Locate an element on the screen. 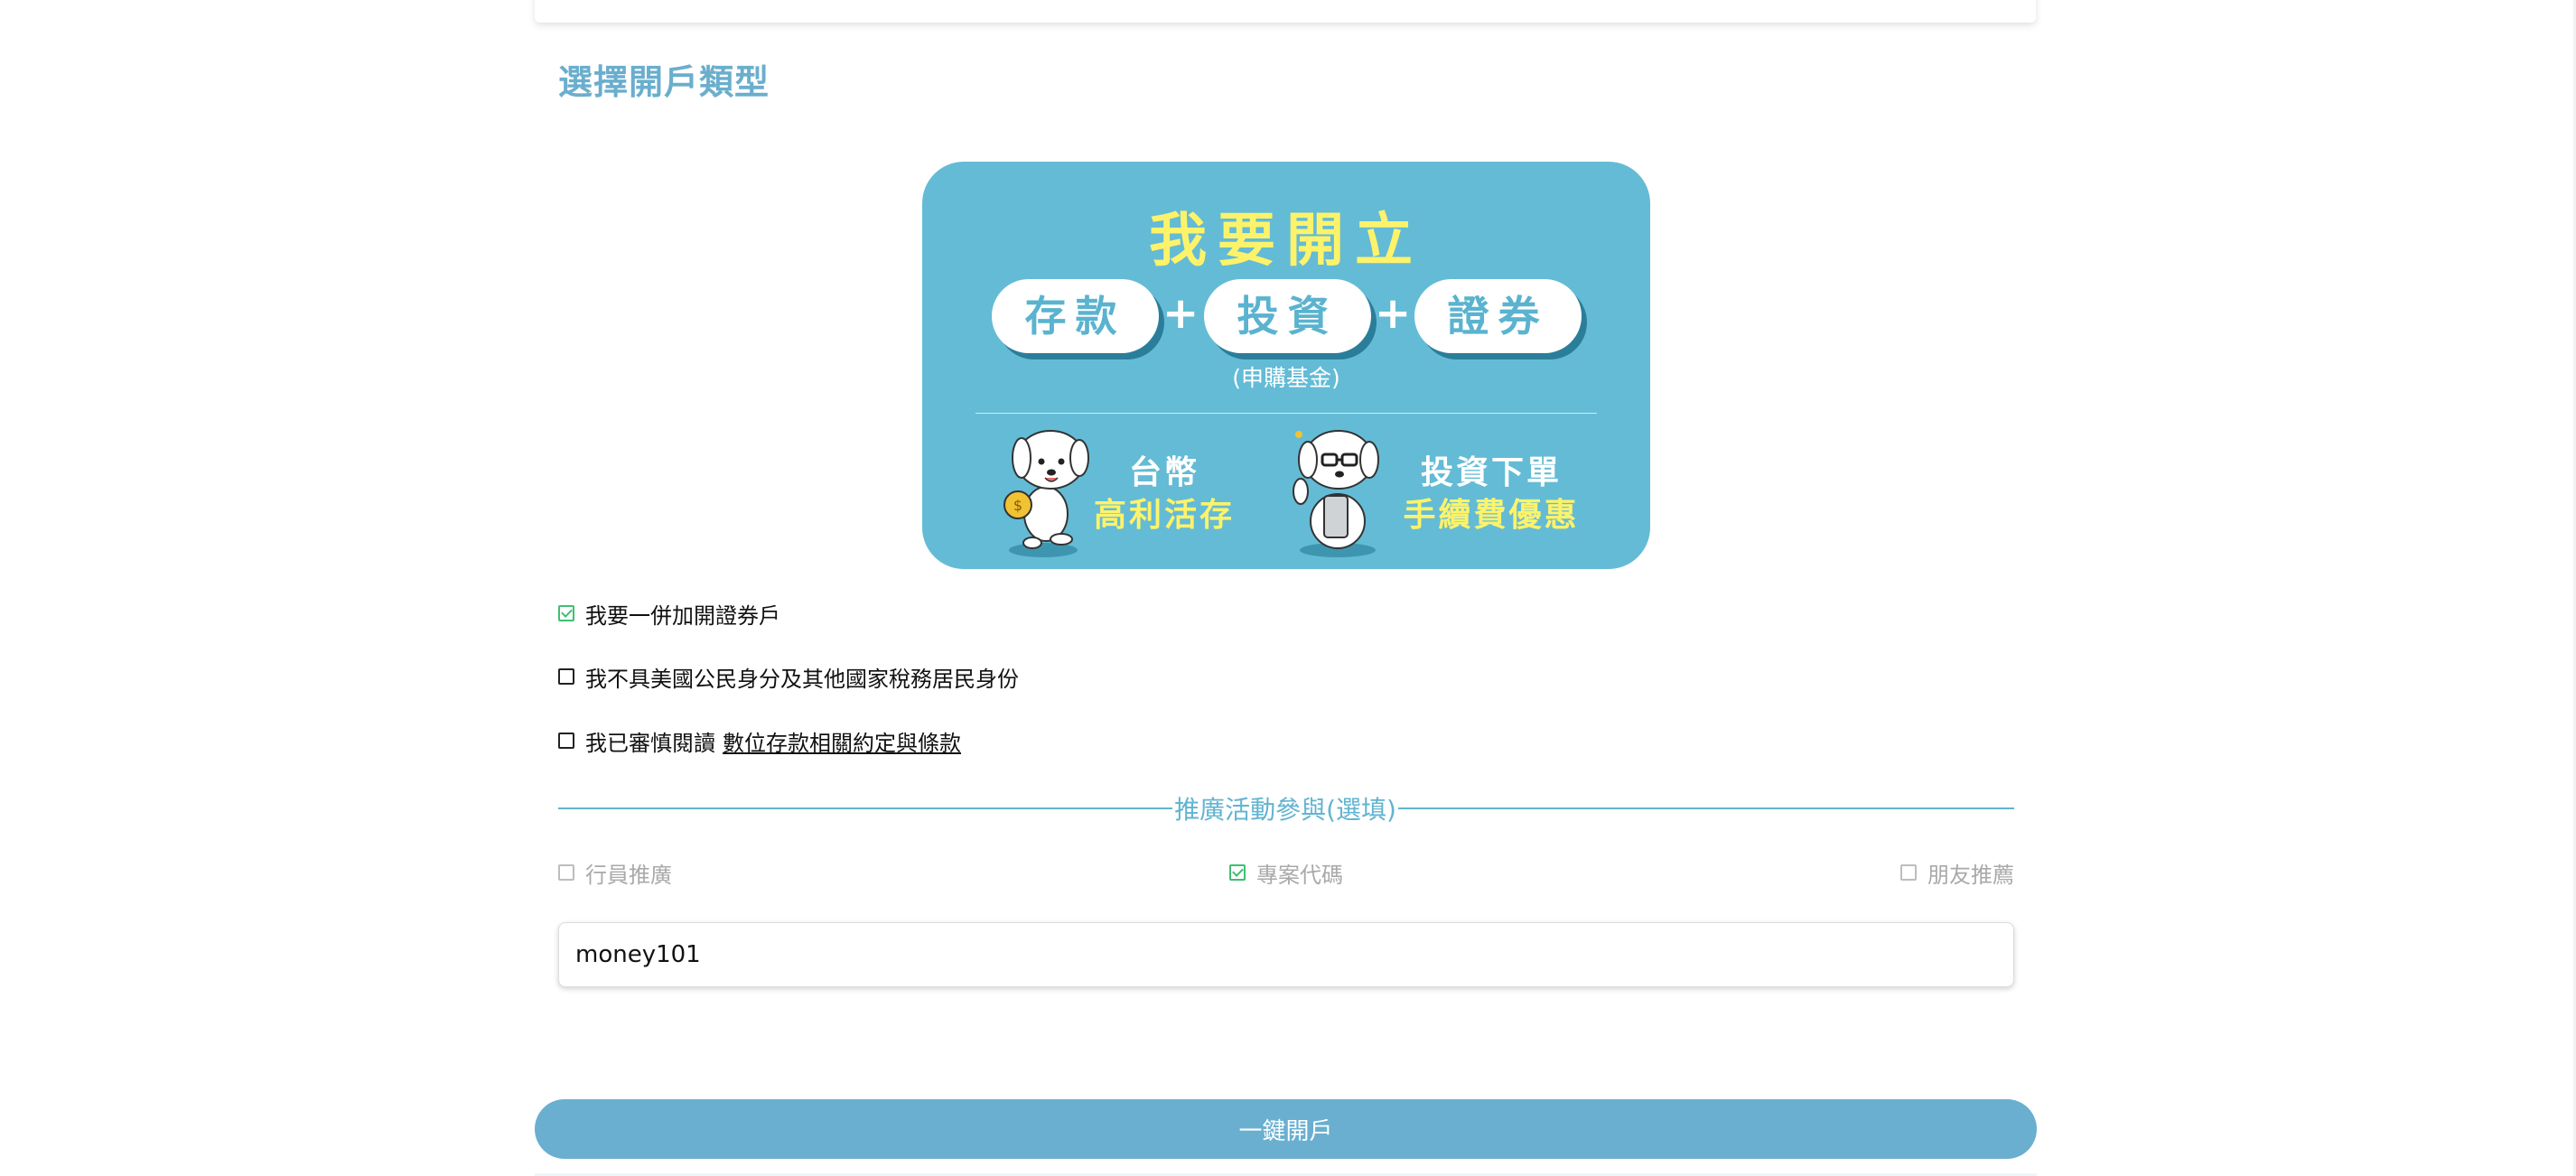  promo-option-staff: 行員推廣 is located at coordinates (615, 873).